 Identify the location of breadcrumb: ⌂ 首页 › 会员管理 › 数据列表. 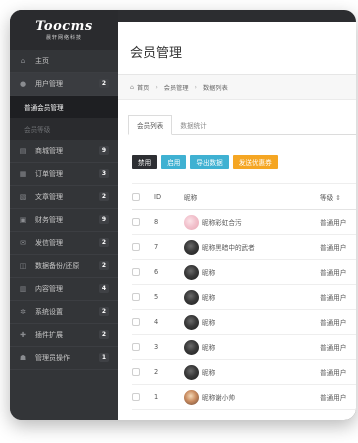
(237, 87).